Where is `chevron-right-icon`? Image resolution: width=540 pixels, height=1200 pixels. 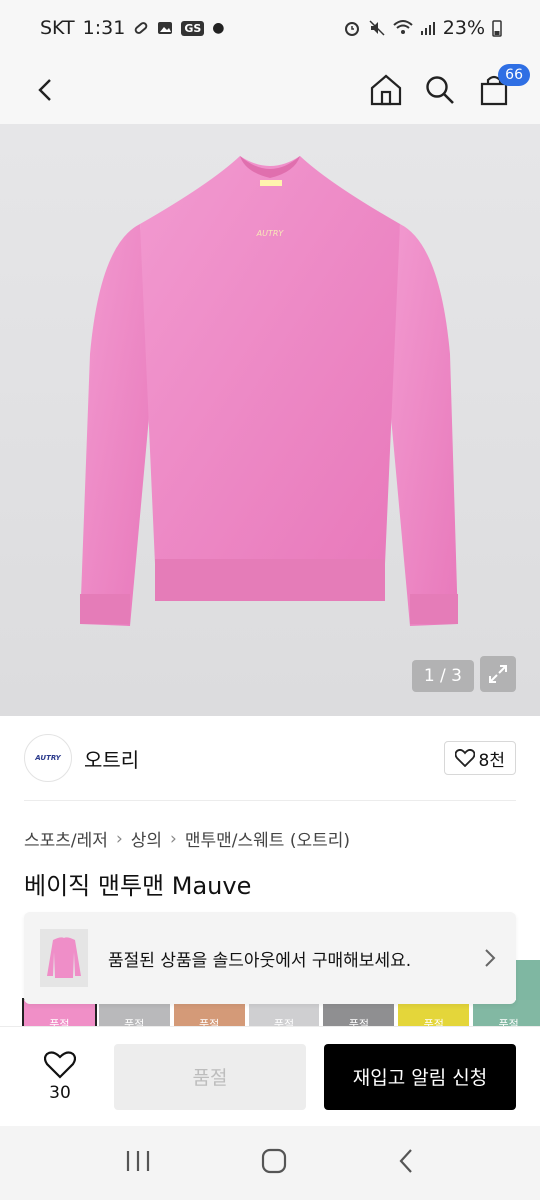
chevron-right-icon is located at coordinates (490, 958).